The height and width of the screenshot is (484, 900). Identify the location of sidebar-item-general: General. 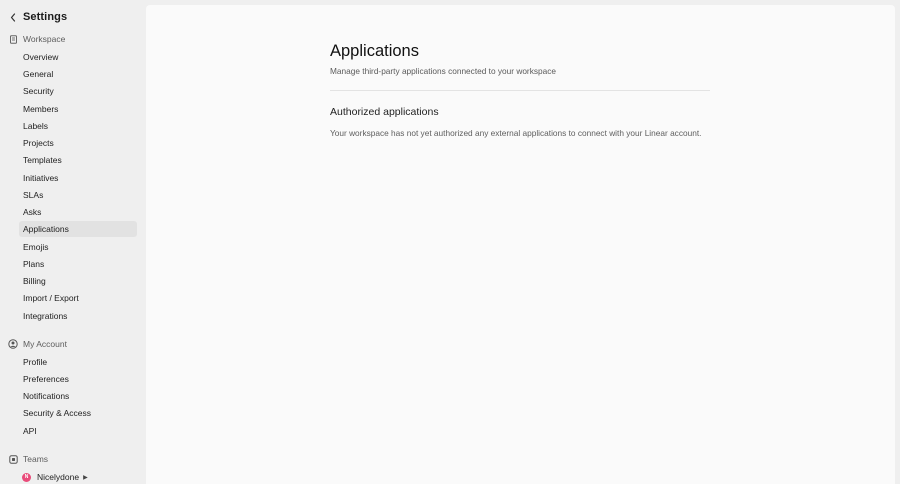
(78, 74).